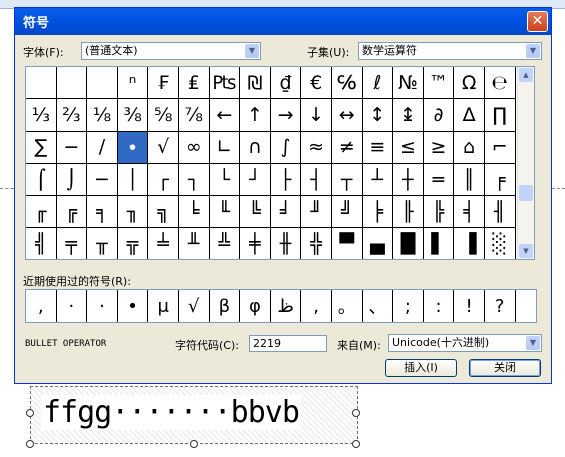  What do you see at coordinates (378, 306) in the screenshot?
I see `recent-symbol-cell: 、` at bounding box center [378, 306].